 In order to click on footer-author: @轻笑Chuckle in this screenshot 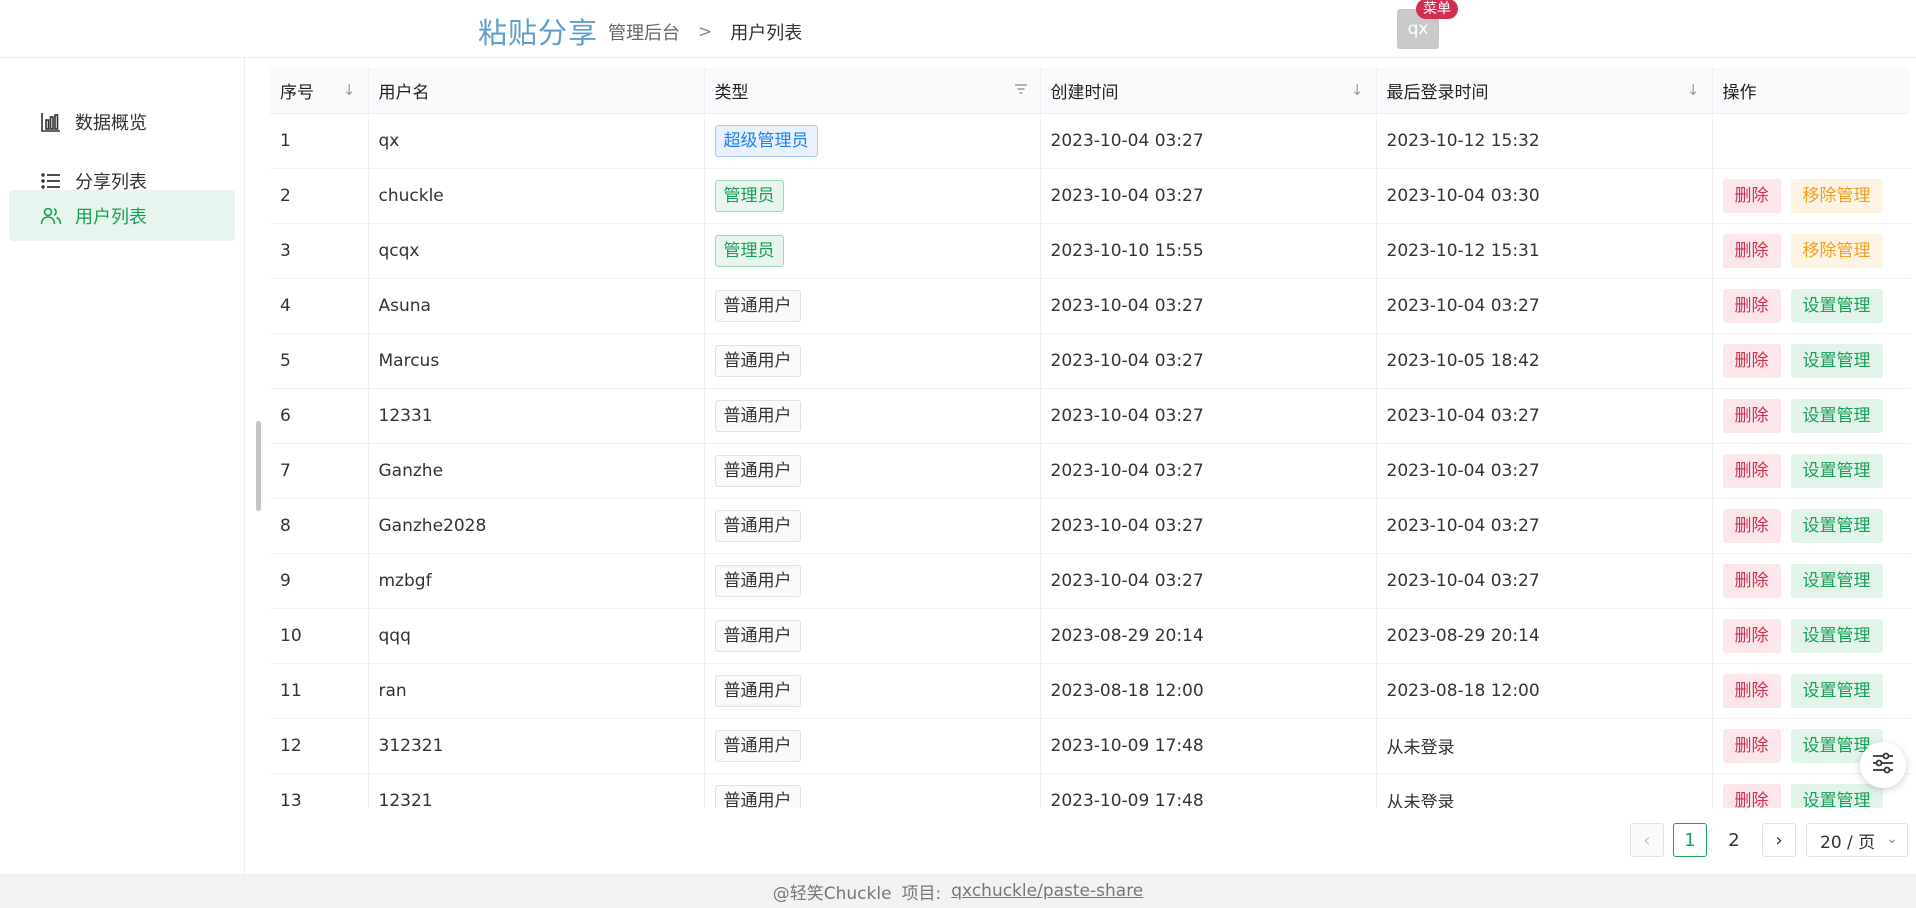, I will do `click(832, 893)`.